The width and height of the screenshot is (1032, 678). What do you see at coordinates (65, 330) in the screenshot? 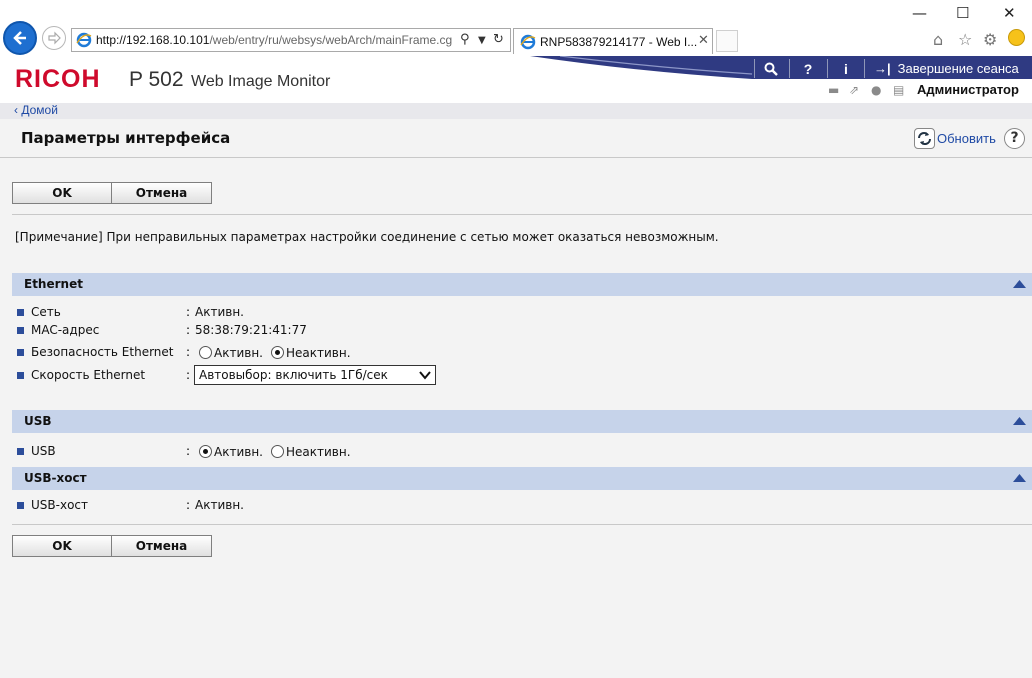
I see `setting-label: MAC-адрес` at bounding box center [65, 330].